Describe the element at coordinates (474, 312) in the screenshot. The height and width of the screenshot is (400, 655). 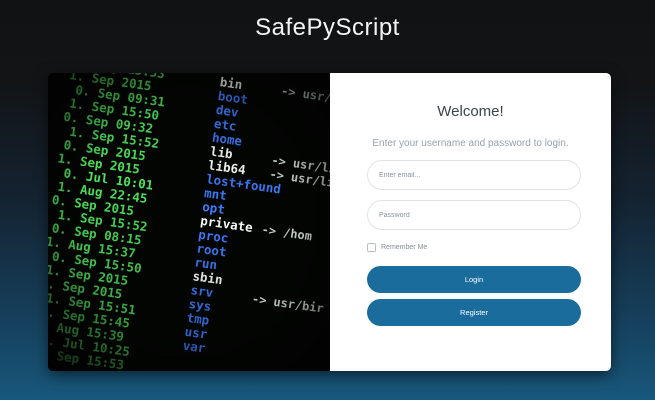
I see `register-button: Register` at that location.